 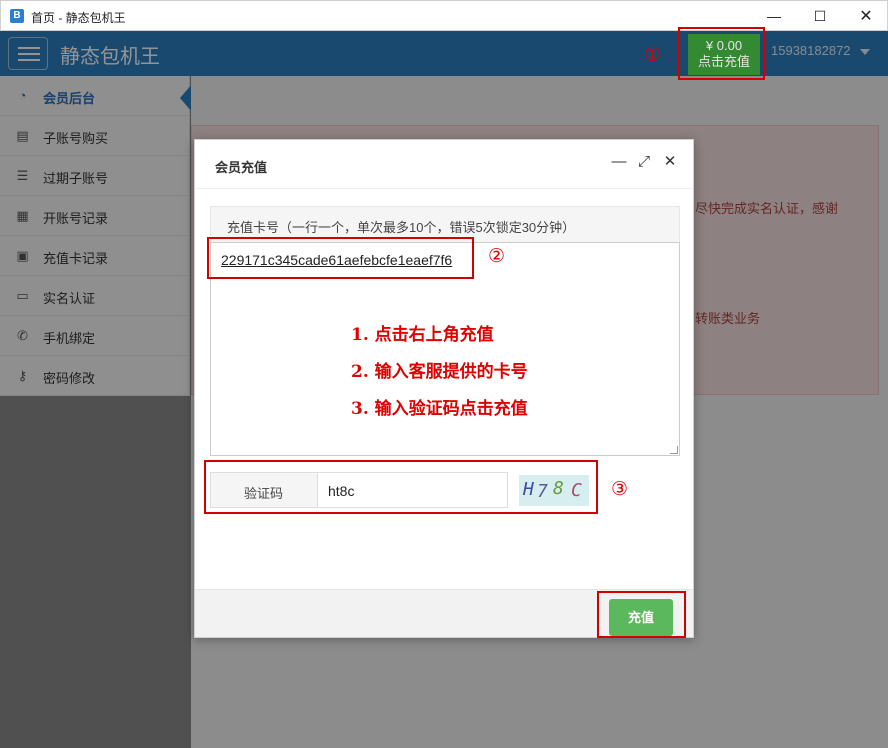 I want to click on instruction-step: 3. 输入验证码点击充值, so click(x=439, y=409).